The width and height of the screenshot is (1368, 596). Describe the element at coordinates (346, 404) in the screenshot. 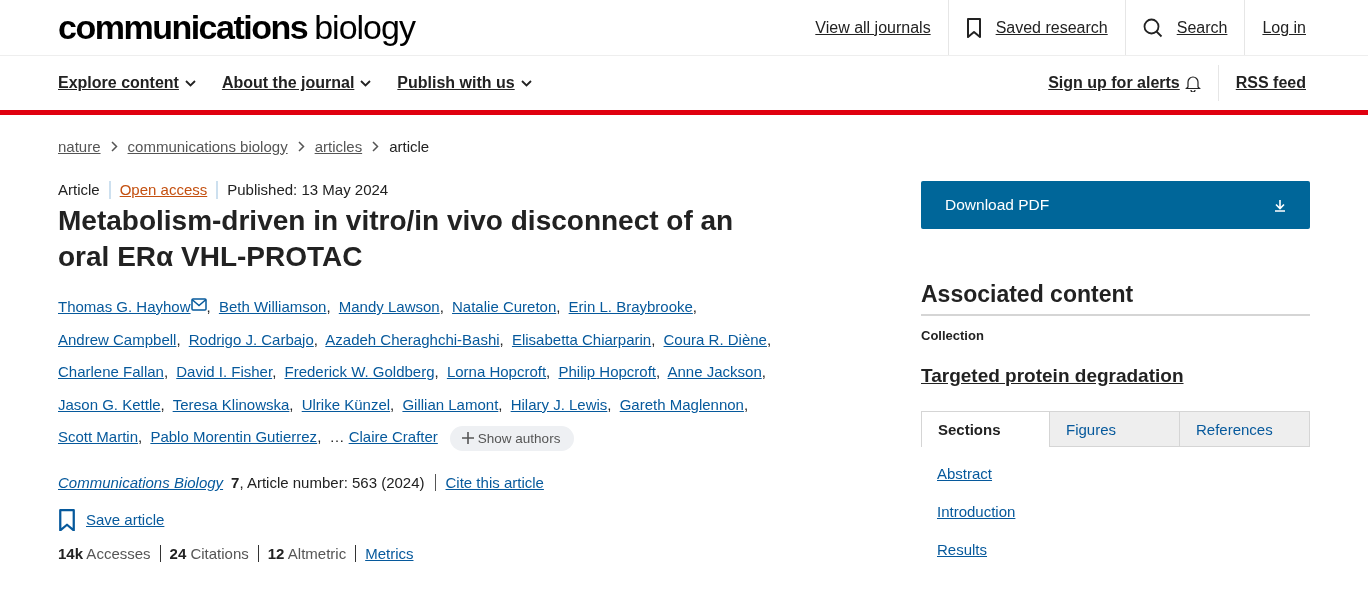

I see `author-link: Ulrike Künzel` at that location.